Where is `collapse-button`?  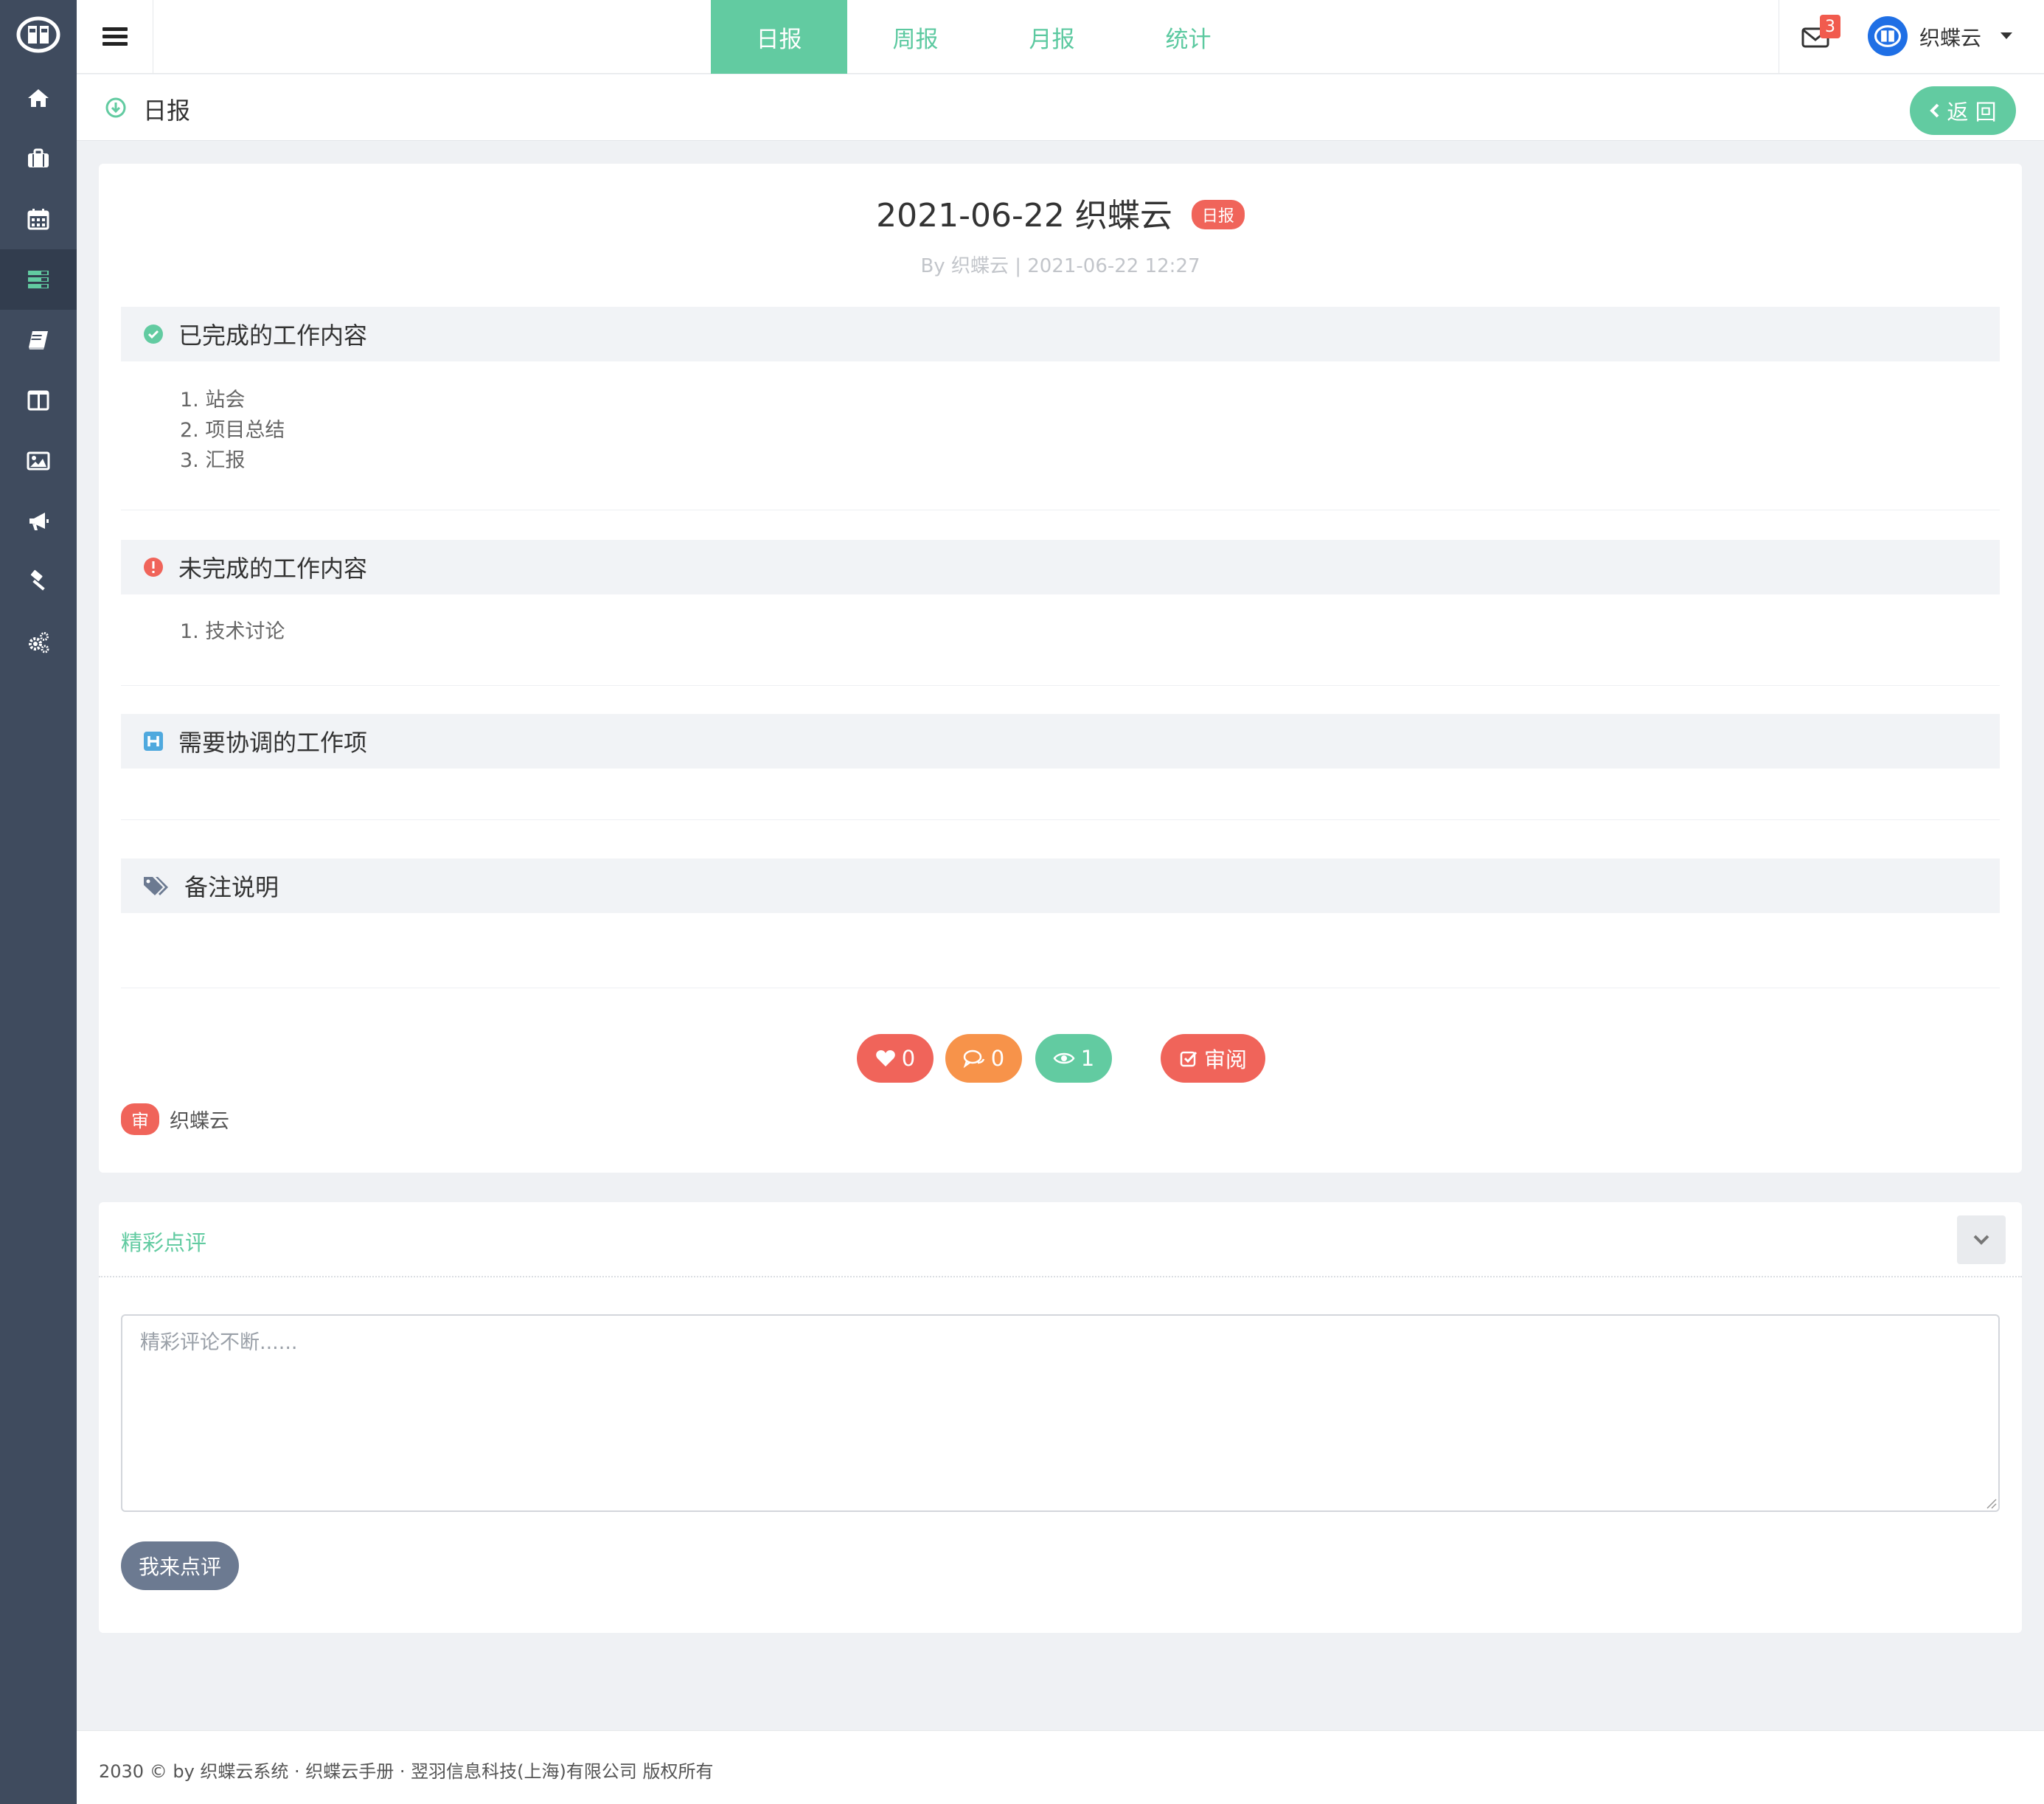 collapse-button is located at coordinates (1981, 1240).